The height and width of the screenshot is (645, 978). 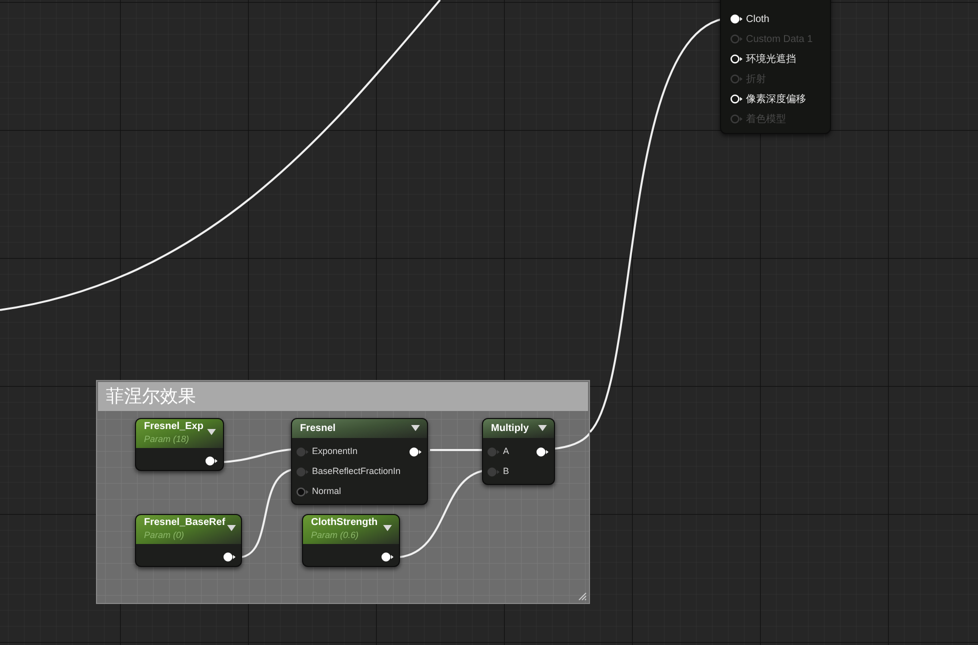 What do you see at coordinates (510, 429) in the screenshot?
I see `node-title: Multiply` at bounding box center [510, 429].